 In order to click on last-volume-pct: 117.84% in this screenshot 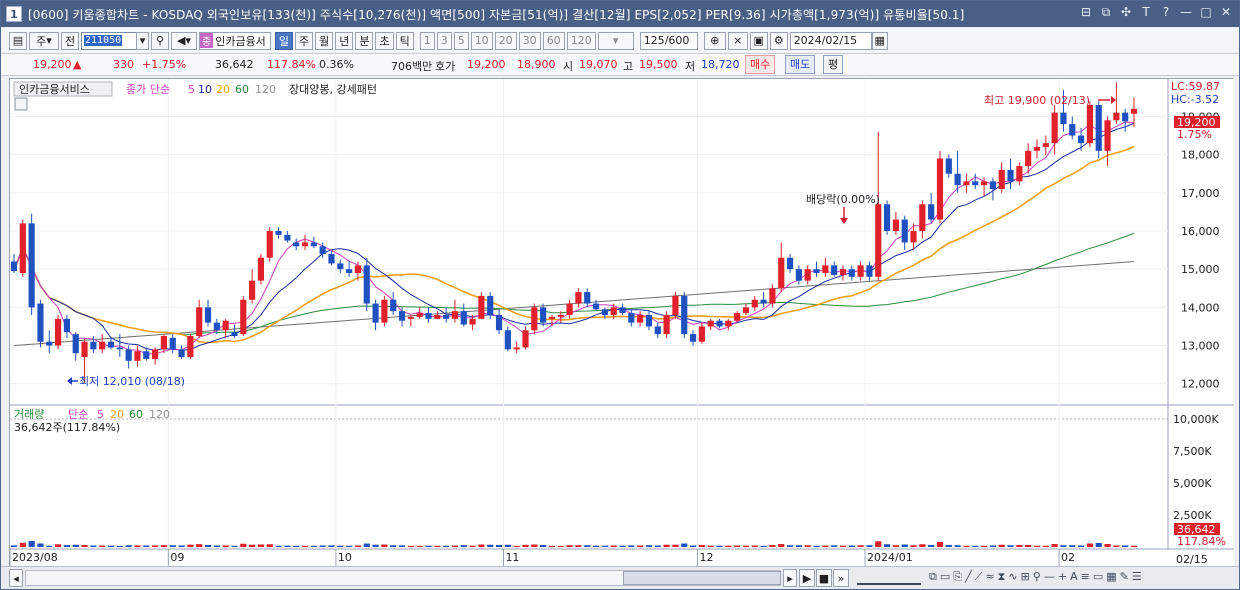, I will do `click(1201, 541)`.